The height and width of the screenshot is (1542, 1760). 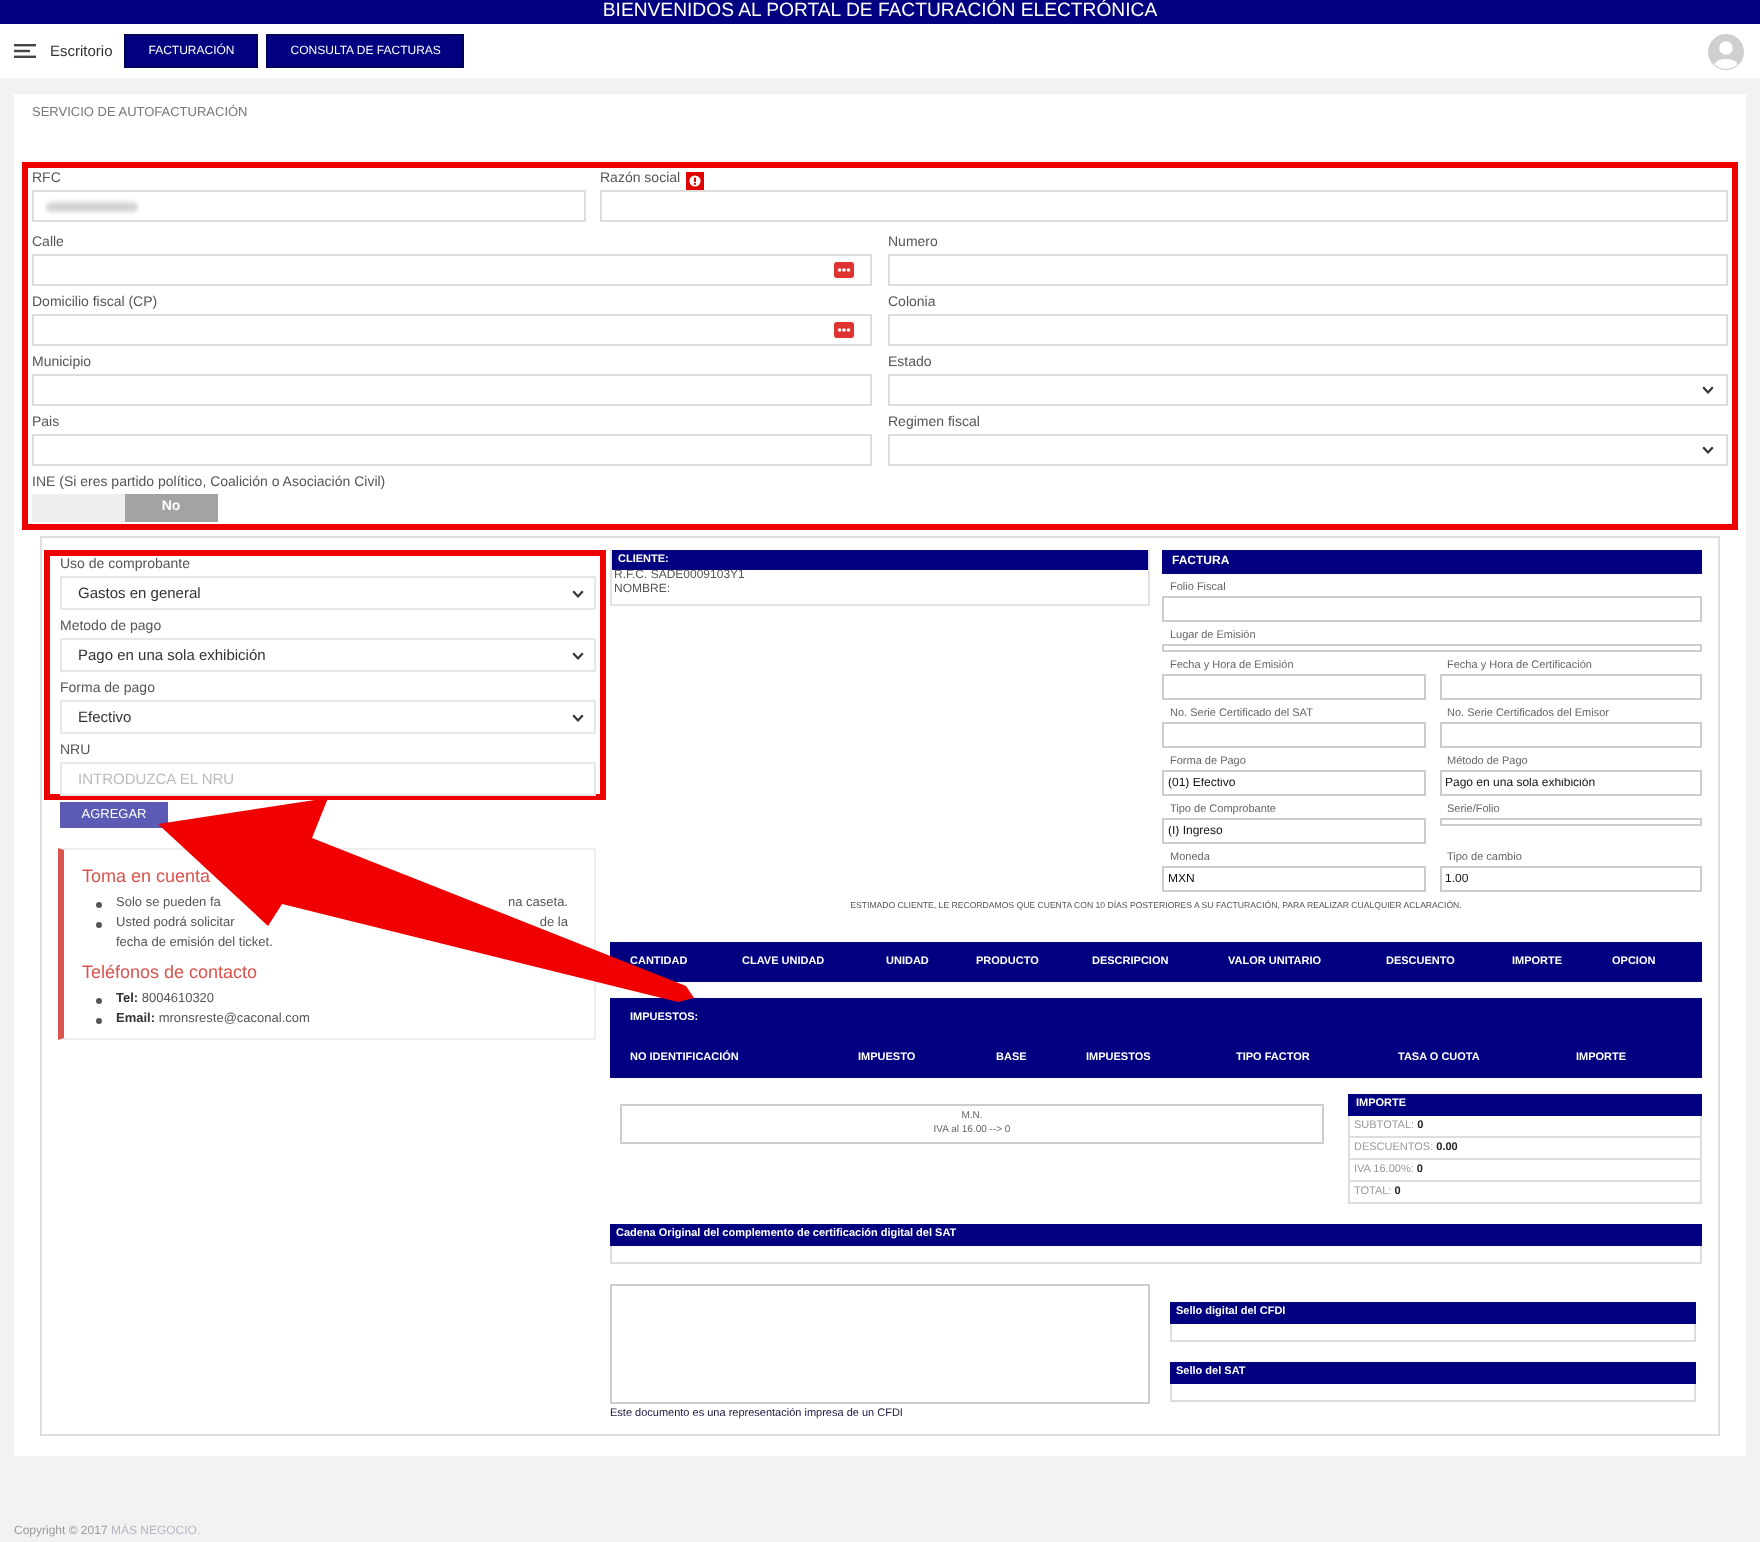 I want to click on notice-title: Toma en cuenta, so click(x=146, y=877).